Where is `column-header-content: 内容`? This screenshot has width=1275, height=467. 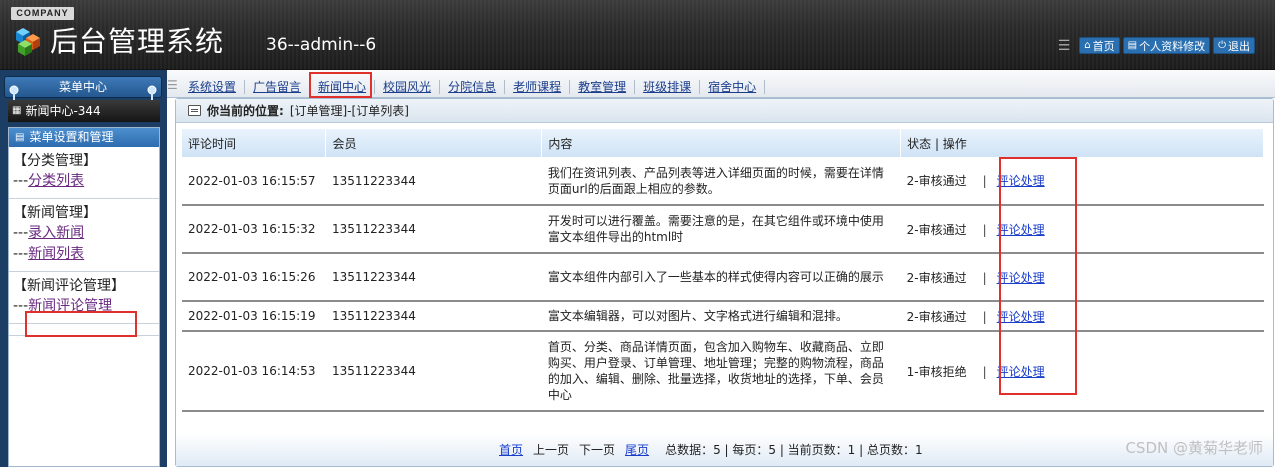
column-header-content: 内容 is located at coordinates (721, 143).